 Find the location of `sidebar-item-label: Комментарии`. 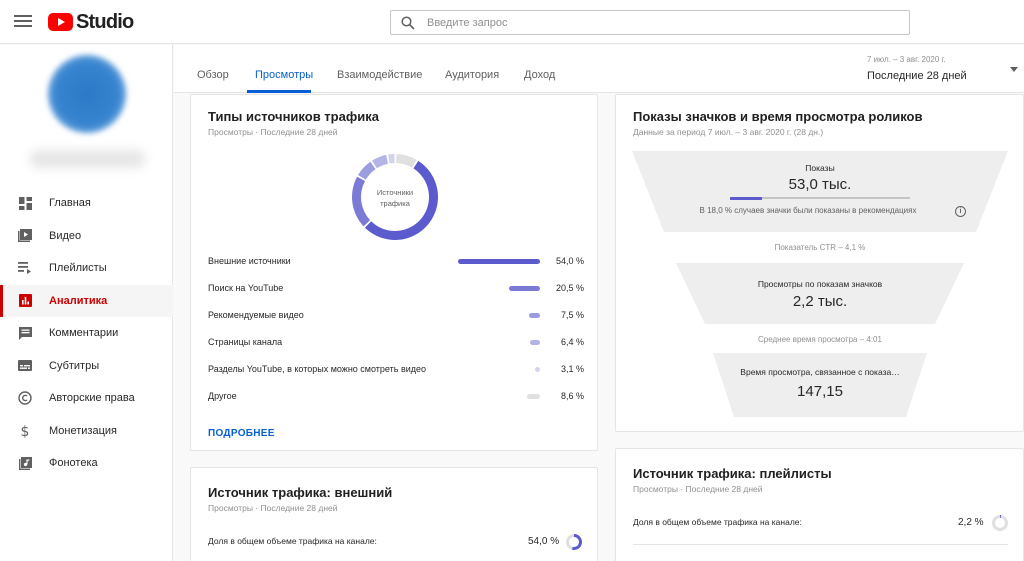

sidebar-item-label: Комментарии is located at coordinates (84, 333).